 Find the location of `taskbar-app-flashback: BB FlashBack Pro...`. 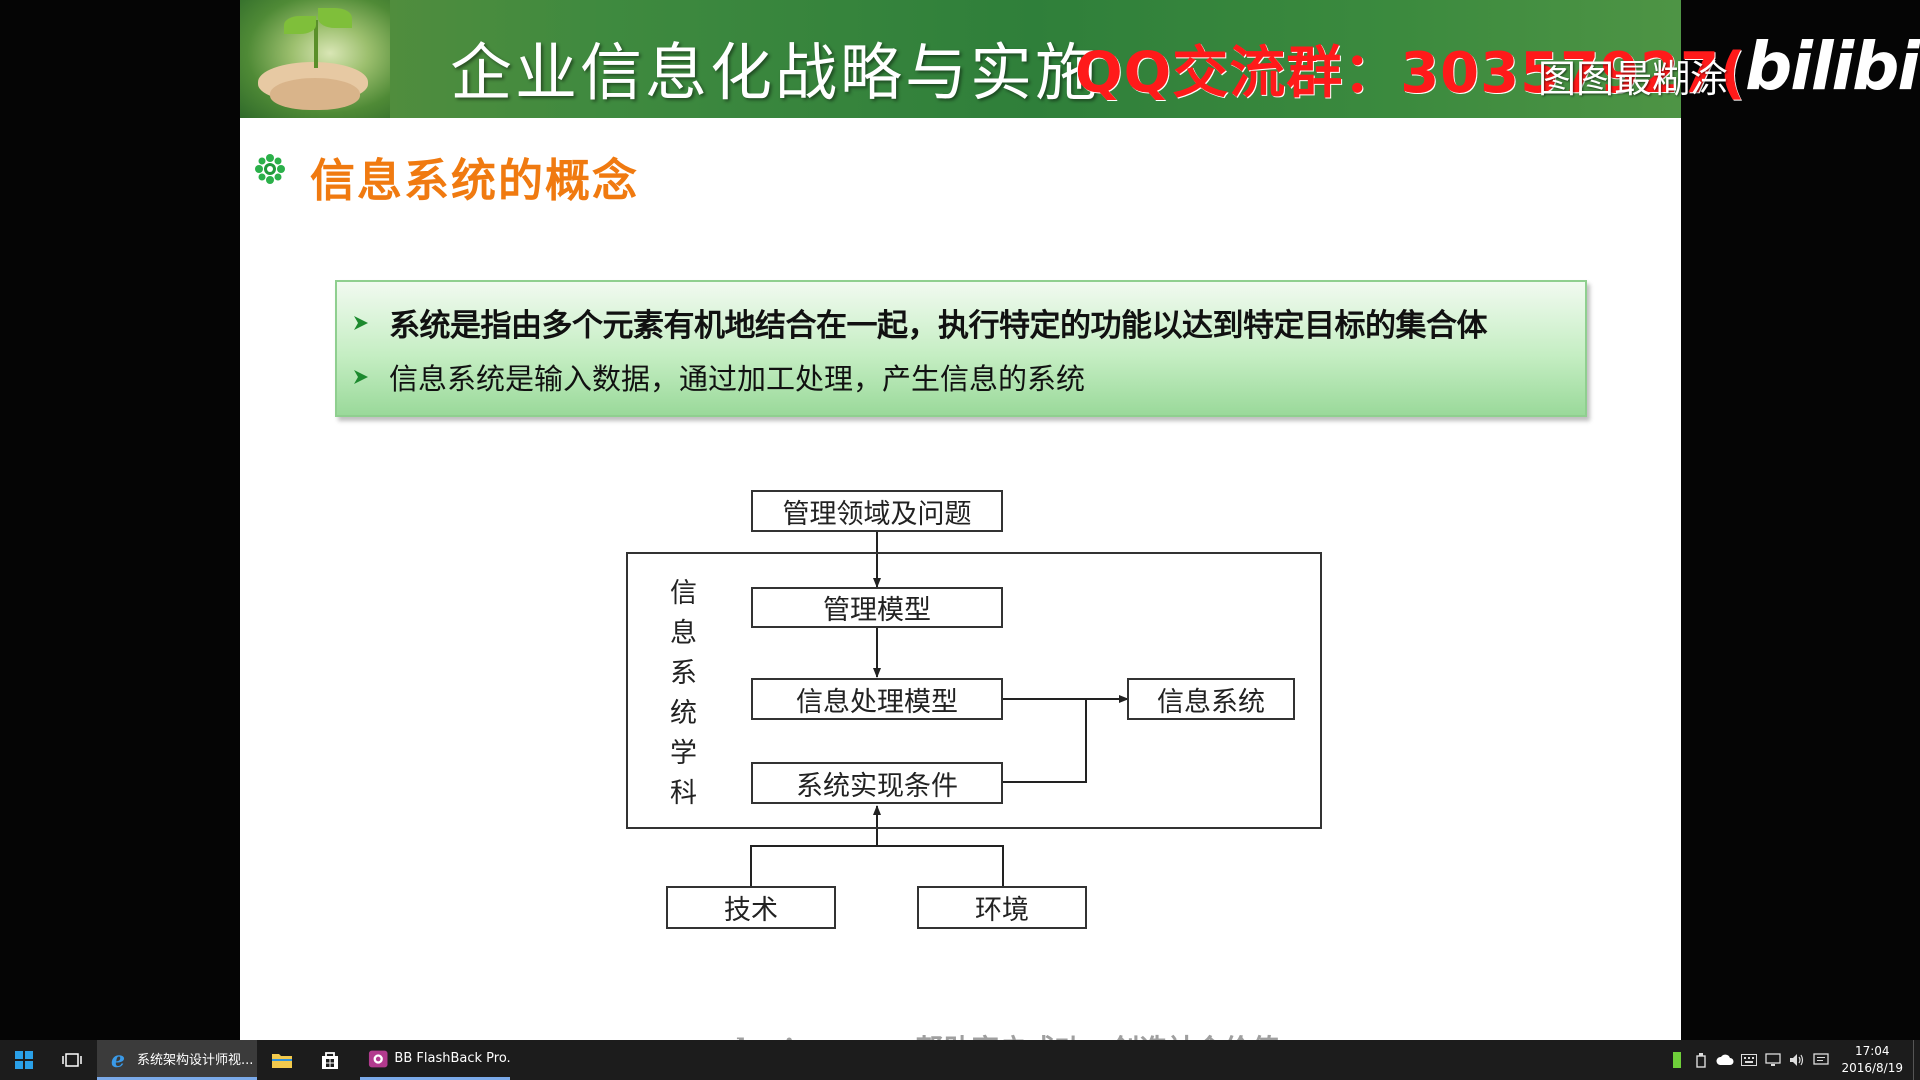

taskbar-app-flashback: BB FlashBack Pro... is located at coordinates (435, 1060).